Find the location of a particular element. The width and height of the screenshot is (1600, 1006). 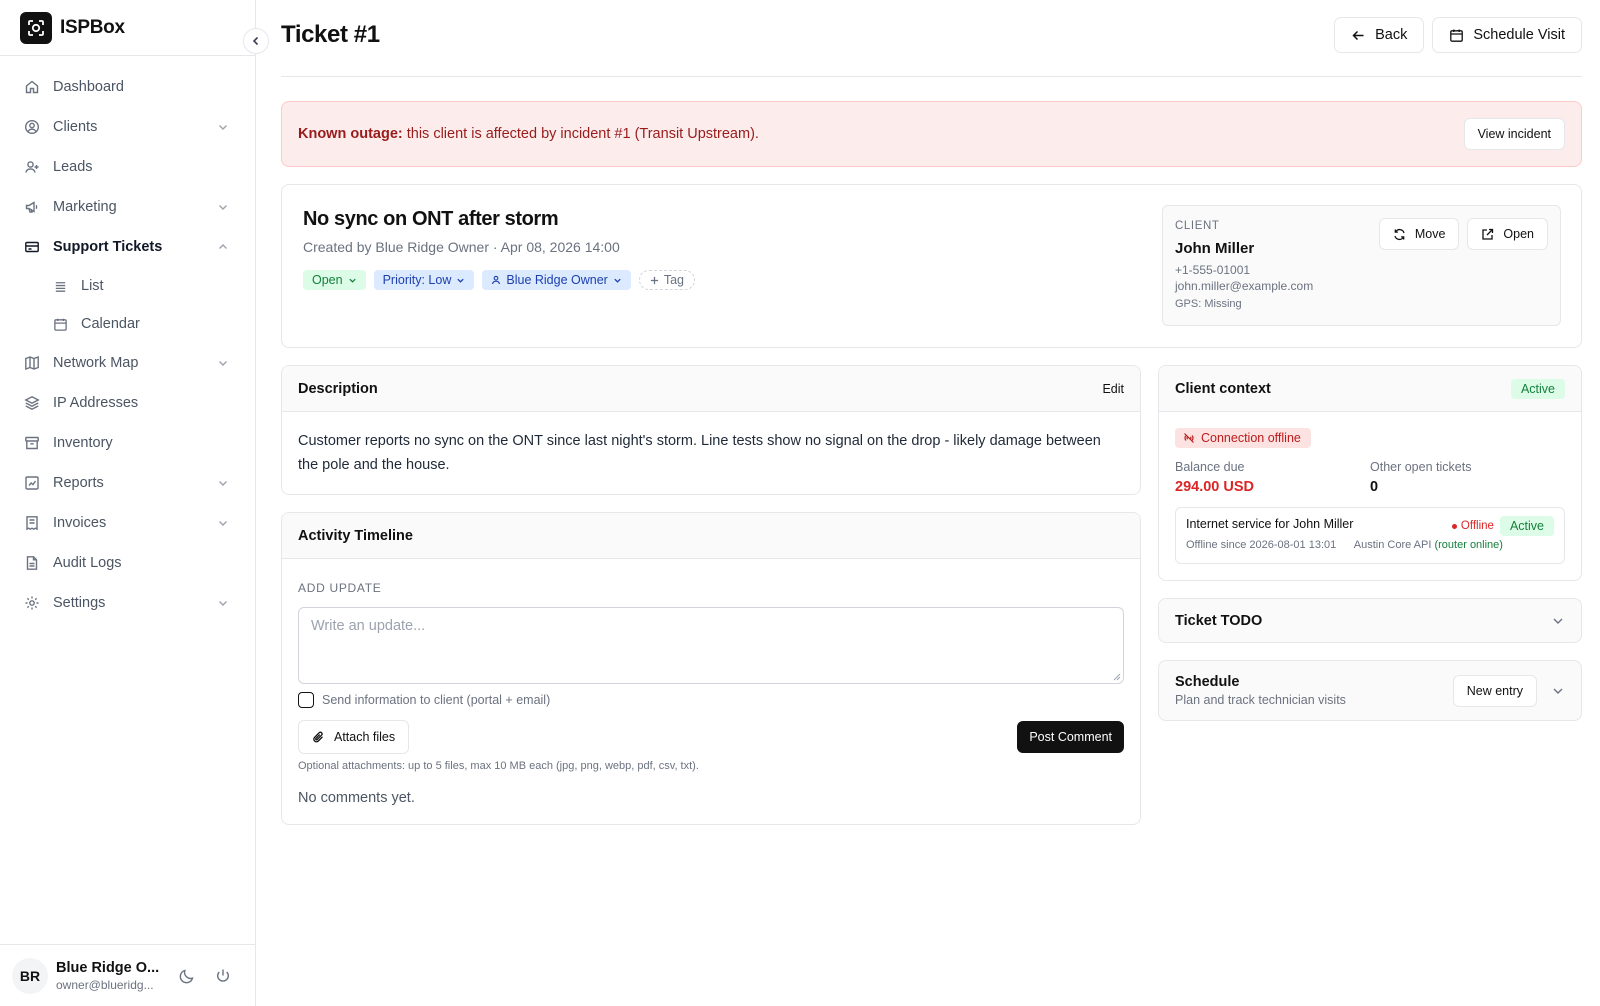

add-tag-button: Tag is located at coordinates (666, 280).